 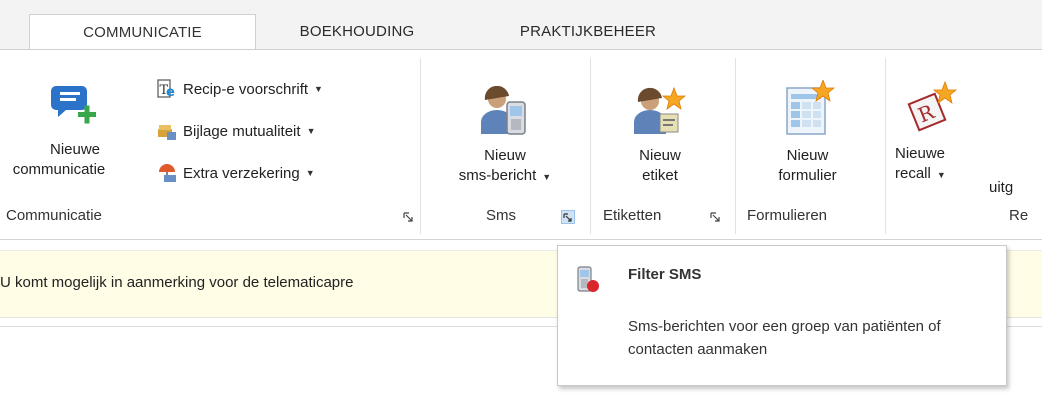 I want to click on dialog-launcher-icon, so click(x=408, y=217).